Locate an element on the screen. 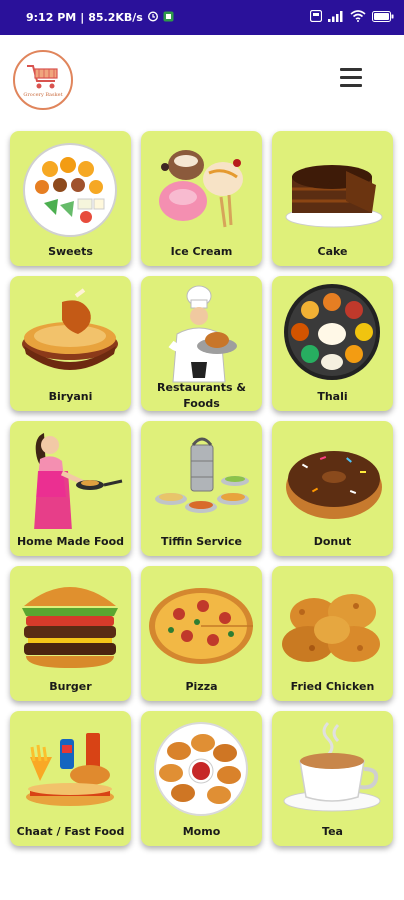  category-card-ice-cream: Ice Cream is located at coordinates (201, 198).